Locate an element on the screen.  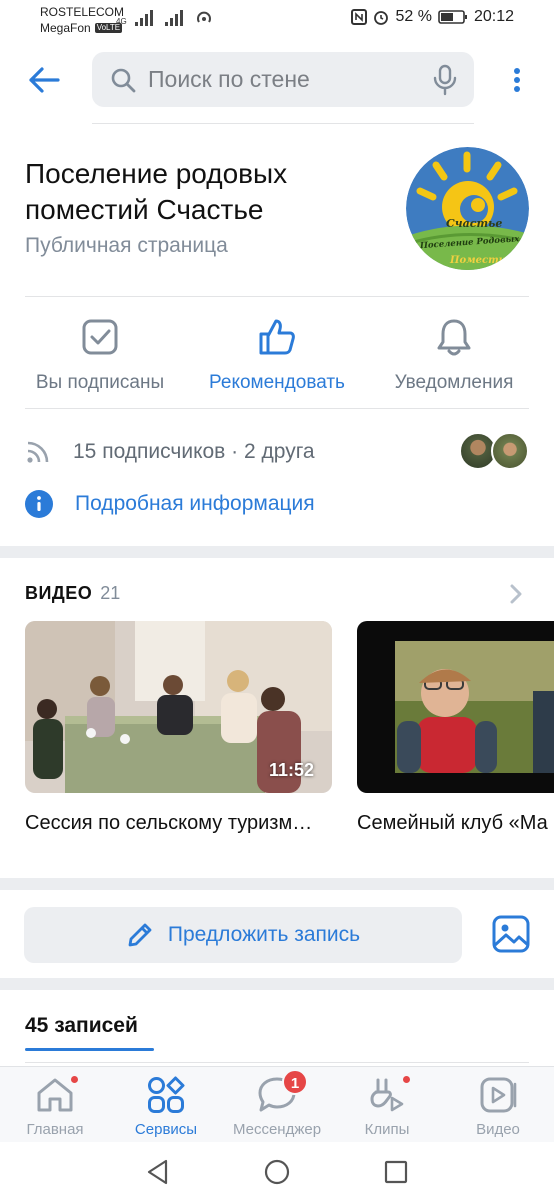
carrier-1: ROSTELECOM is located at coordinates (82, 12).